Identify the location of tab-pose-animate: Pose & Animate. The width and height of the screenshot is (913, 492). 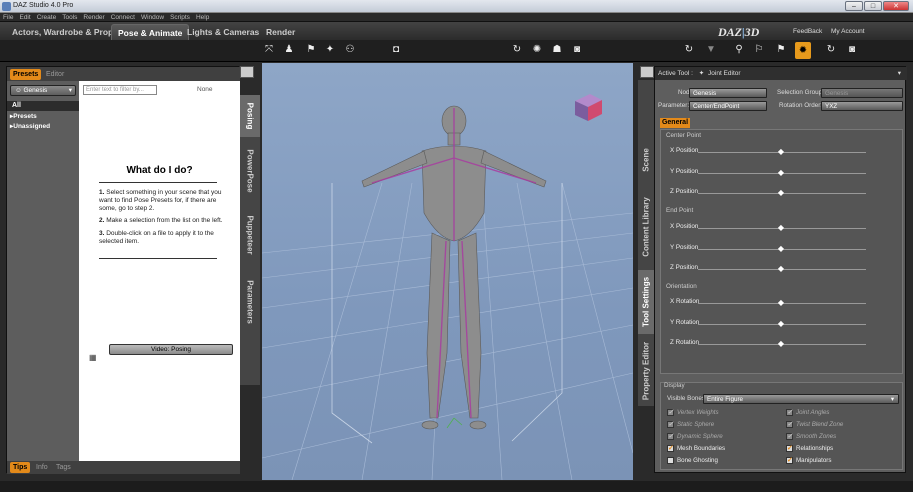
(150, 32).